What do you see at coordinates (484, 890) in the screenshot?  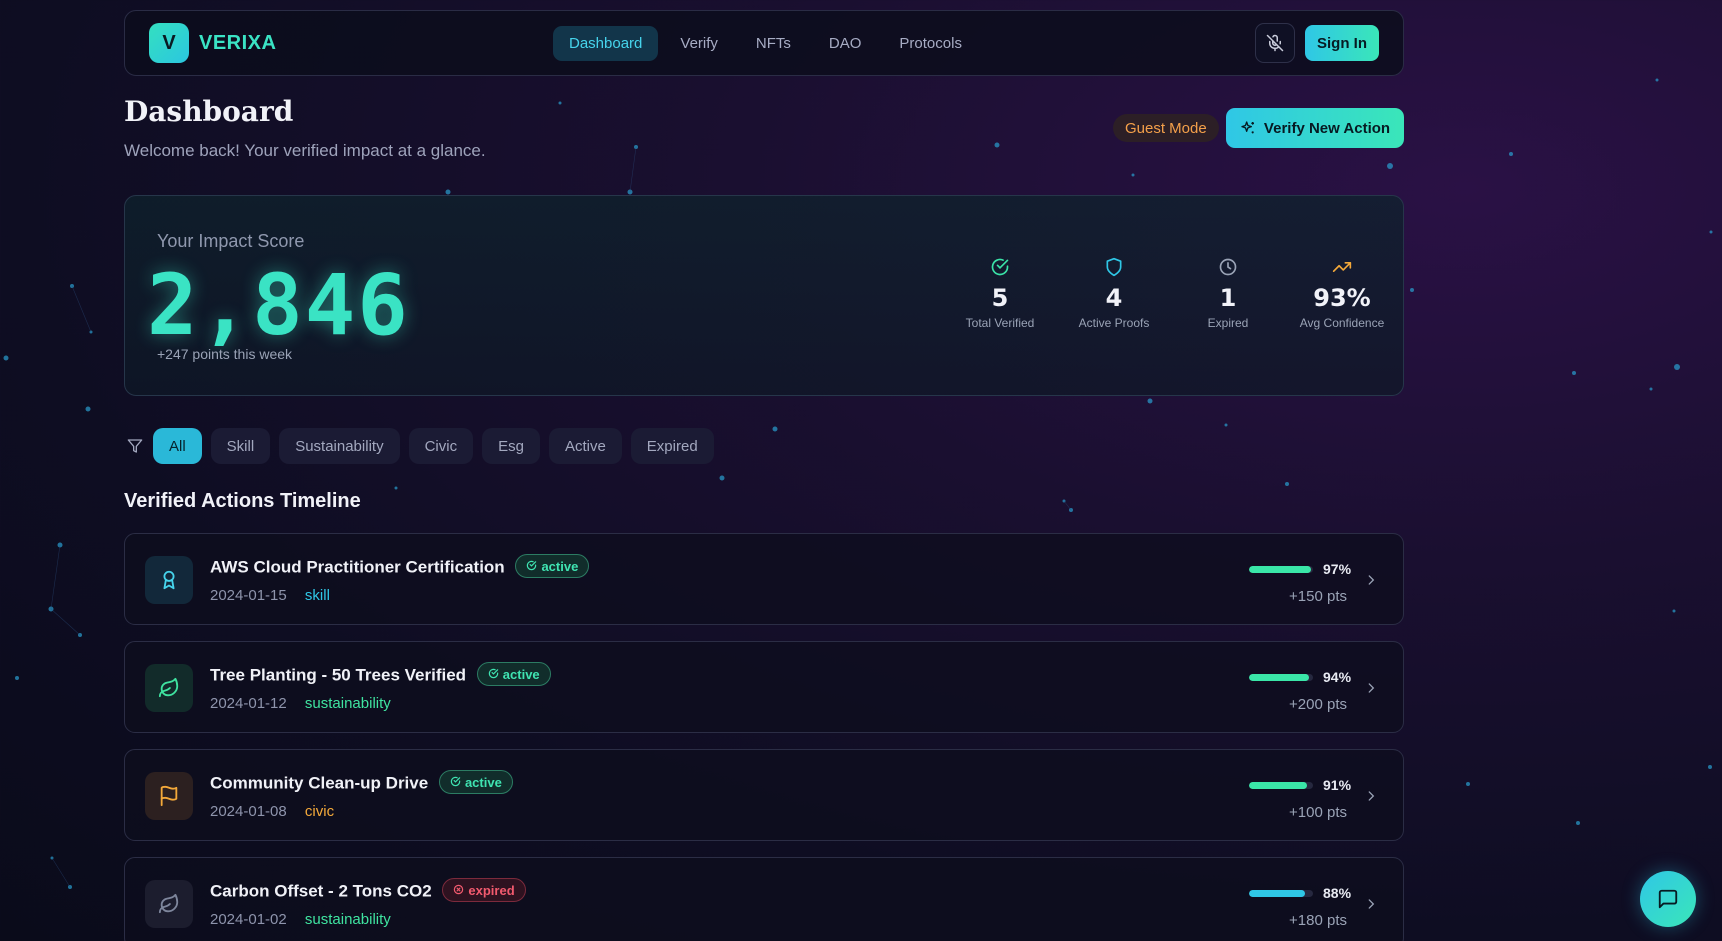 I see `status-badge: expired` at bounding box center [484, 890].